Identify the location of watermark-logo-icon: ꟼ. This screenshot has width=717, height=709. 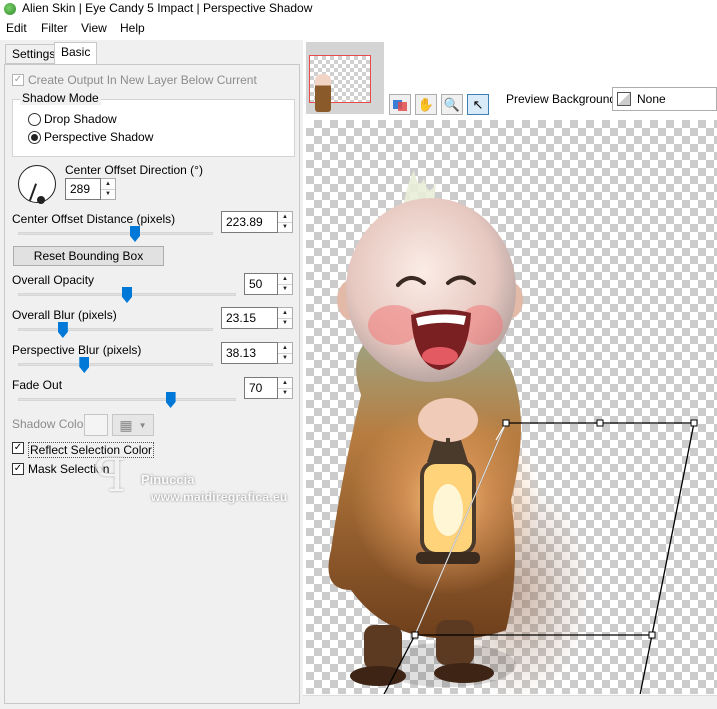
(110, 475).